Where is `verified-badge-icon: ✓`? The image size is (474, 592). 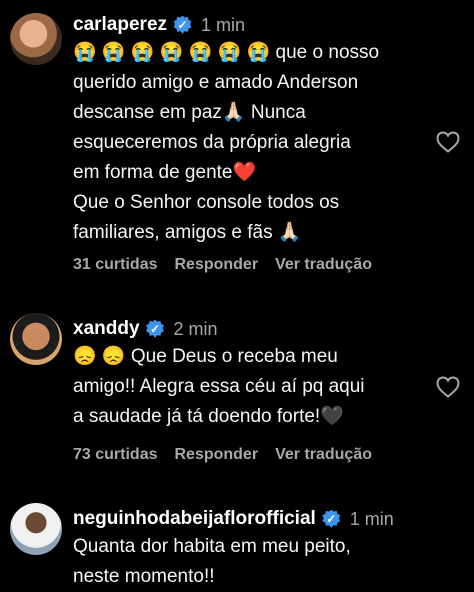 verified-badge-icon: ✓ is located at coordinates (331, 518).